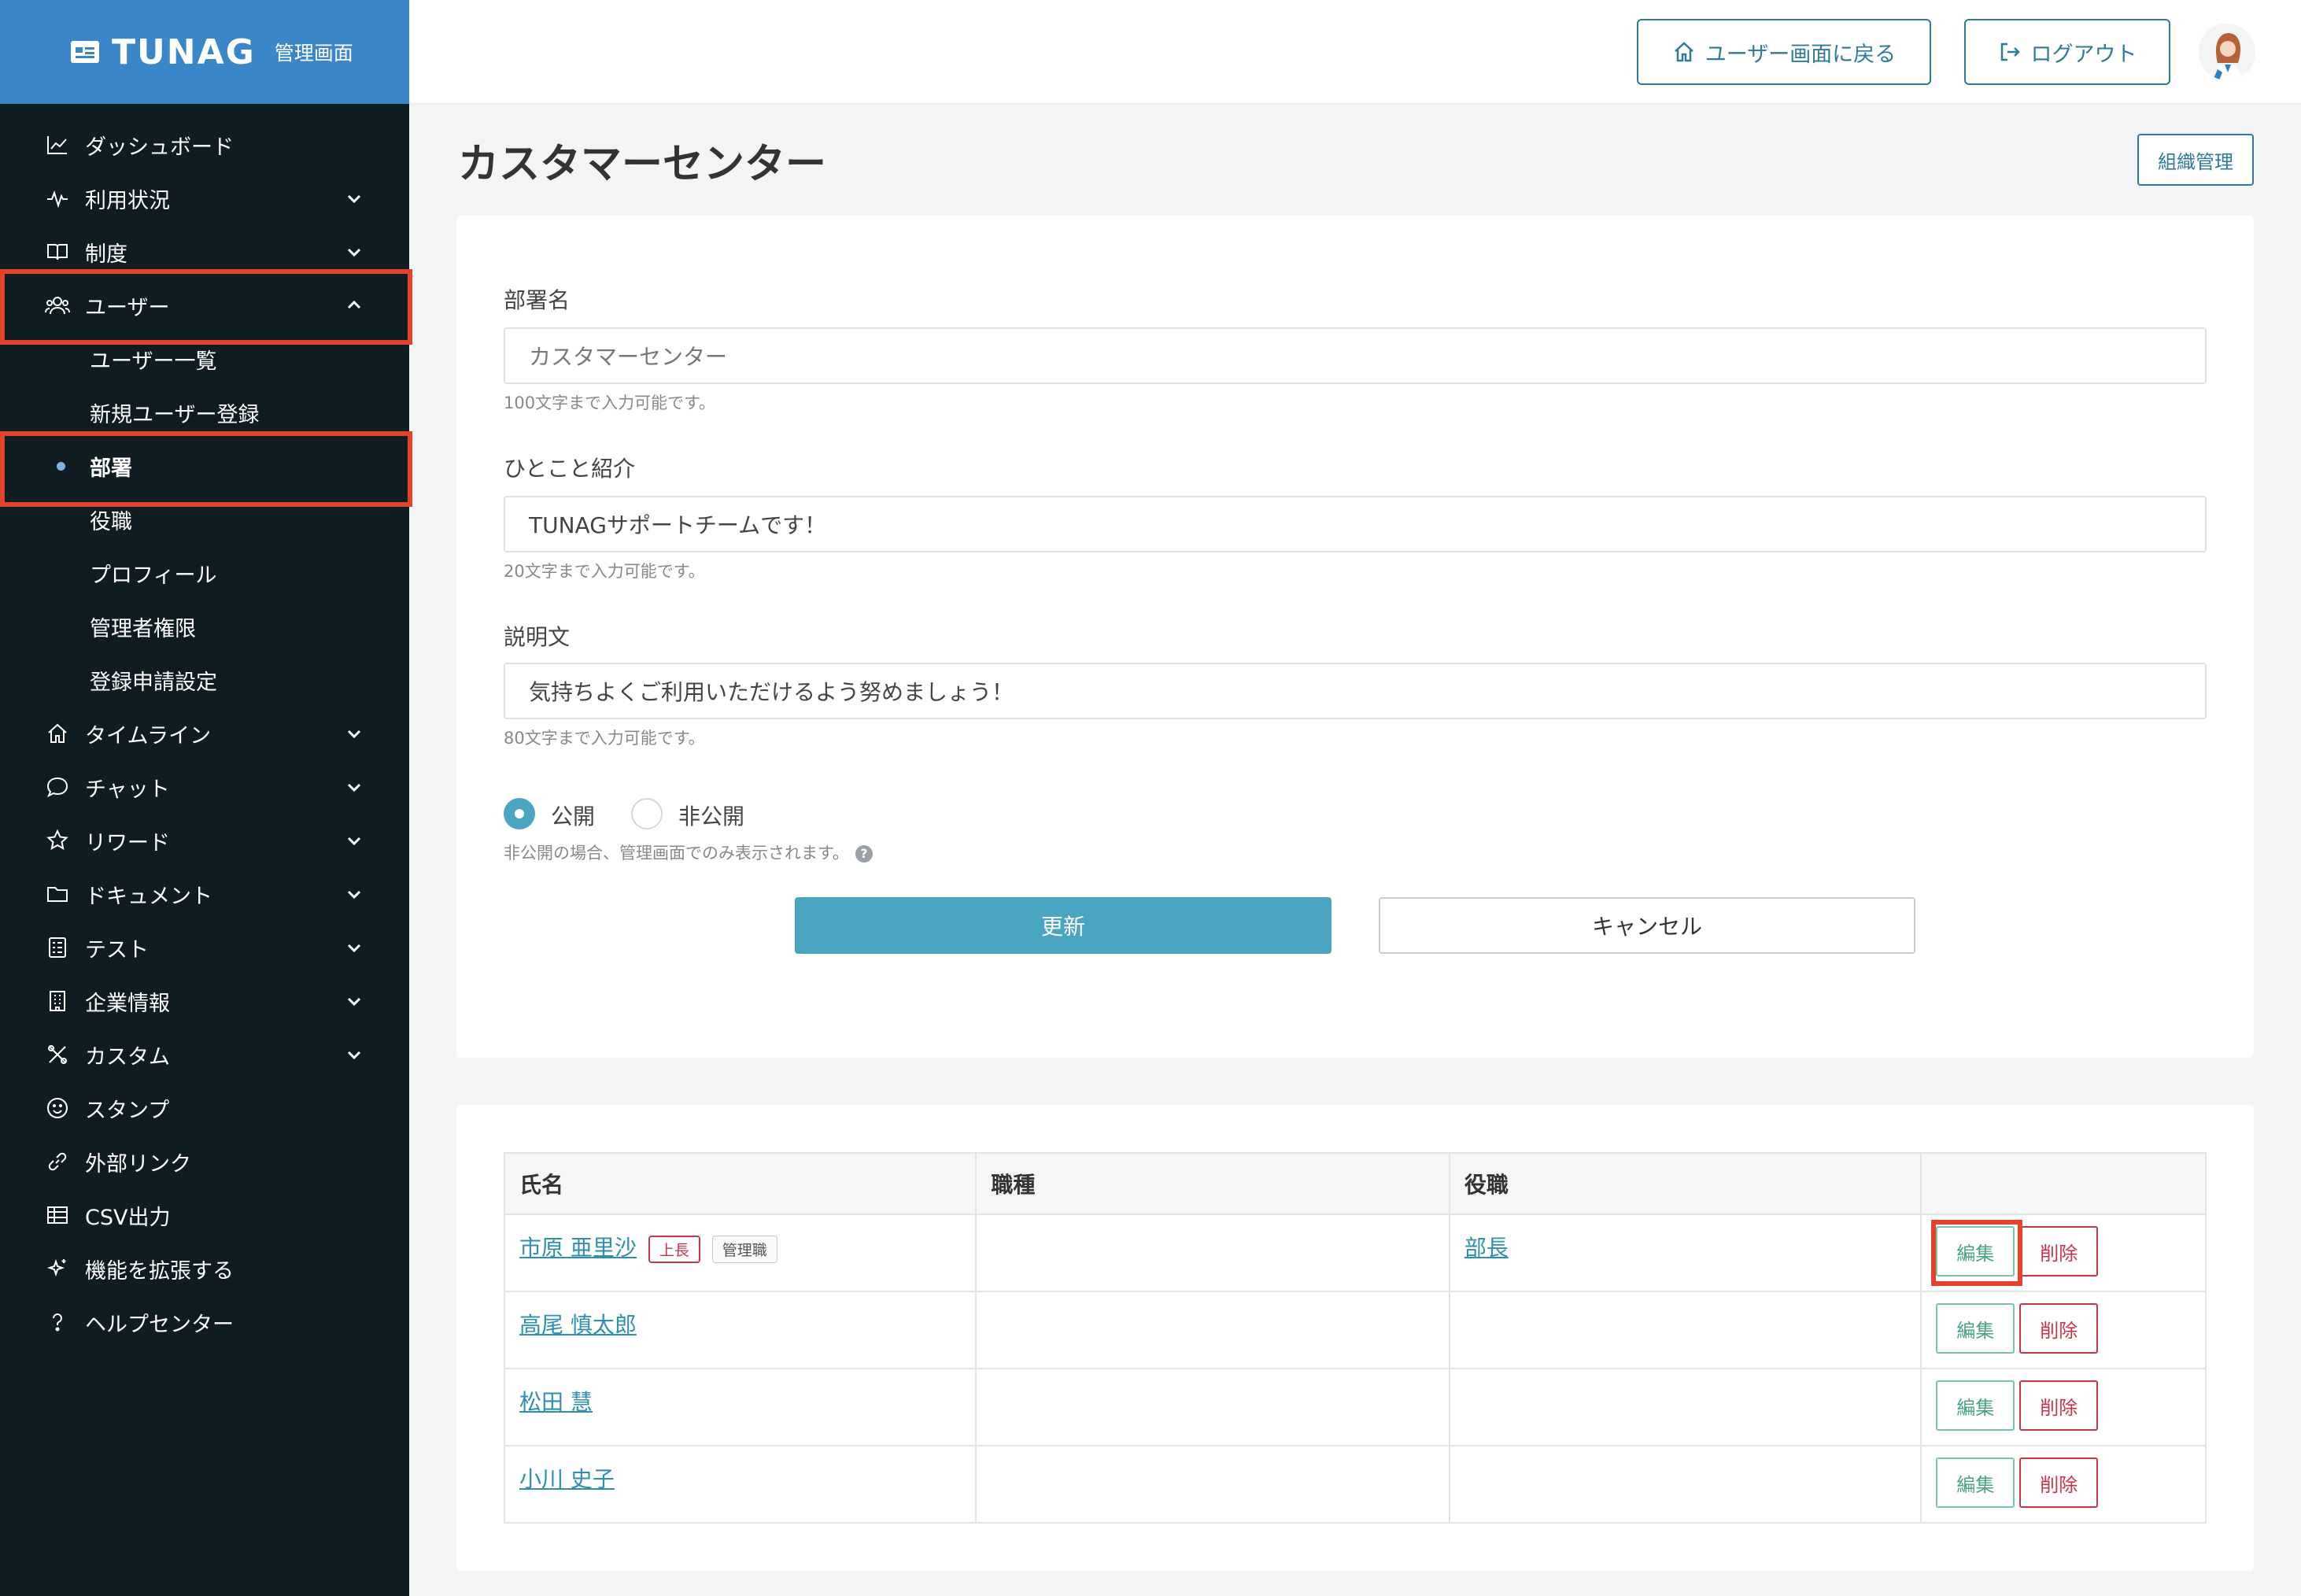 This screenshot has height=1596, width=2301. I want to click on sidebar-item-usage: 利用状況, so click(204, 198).